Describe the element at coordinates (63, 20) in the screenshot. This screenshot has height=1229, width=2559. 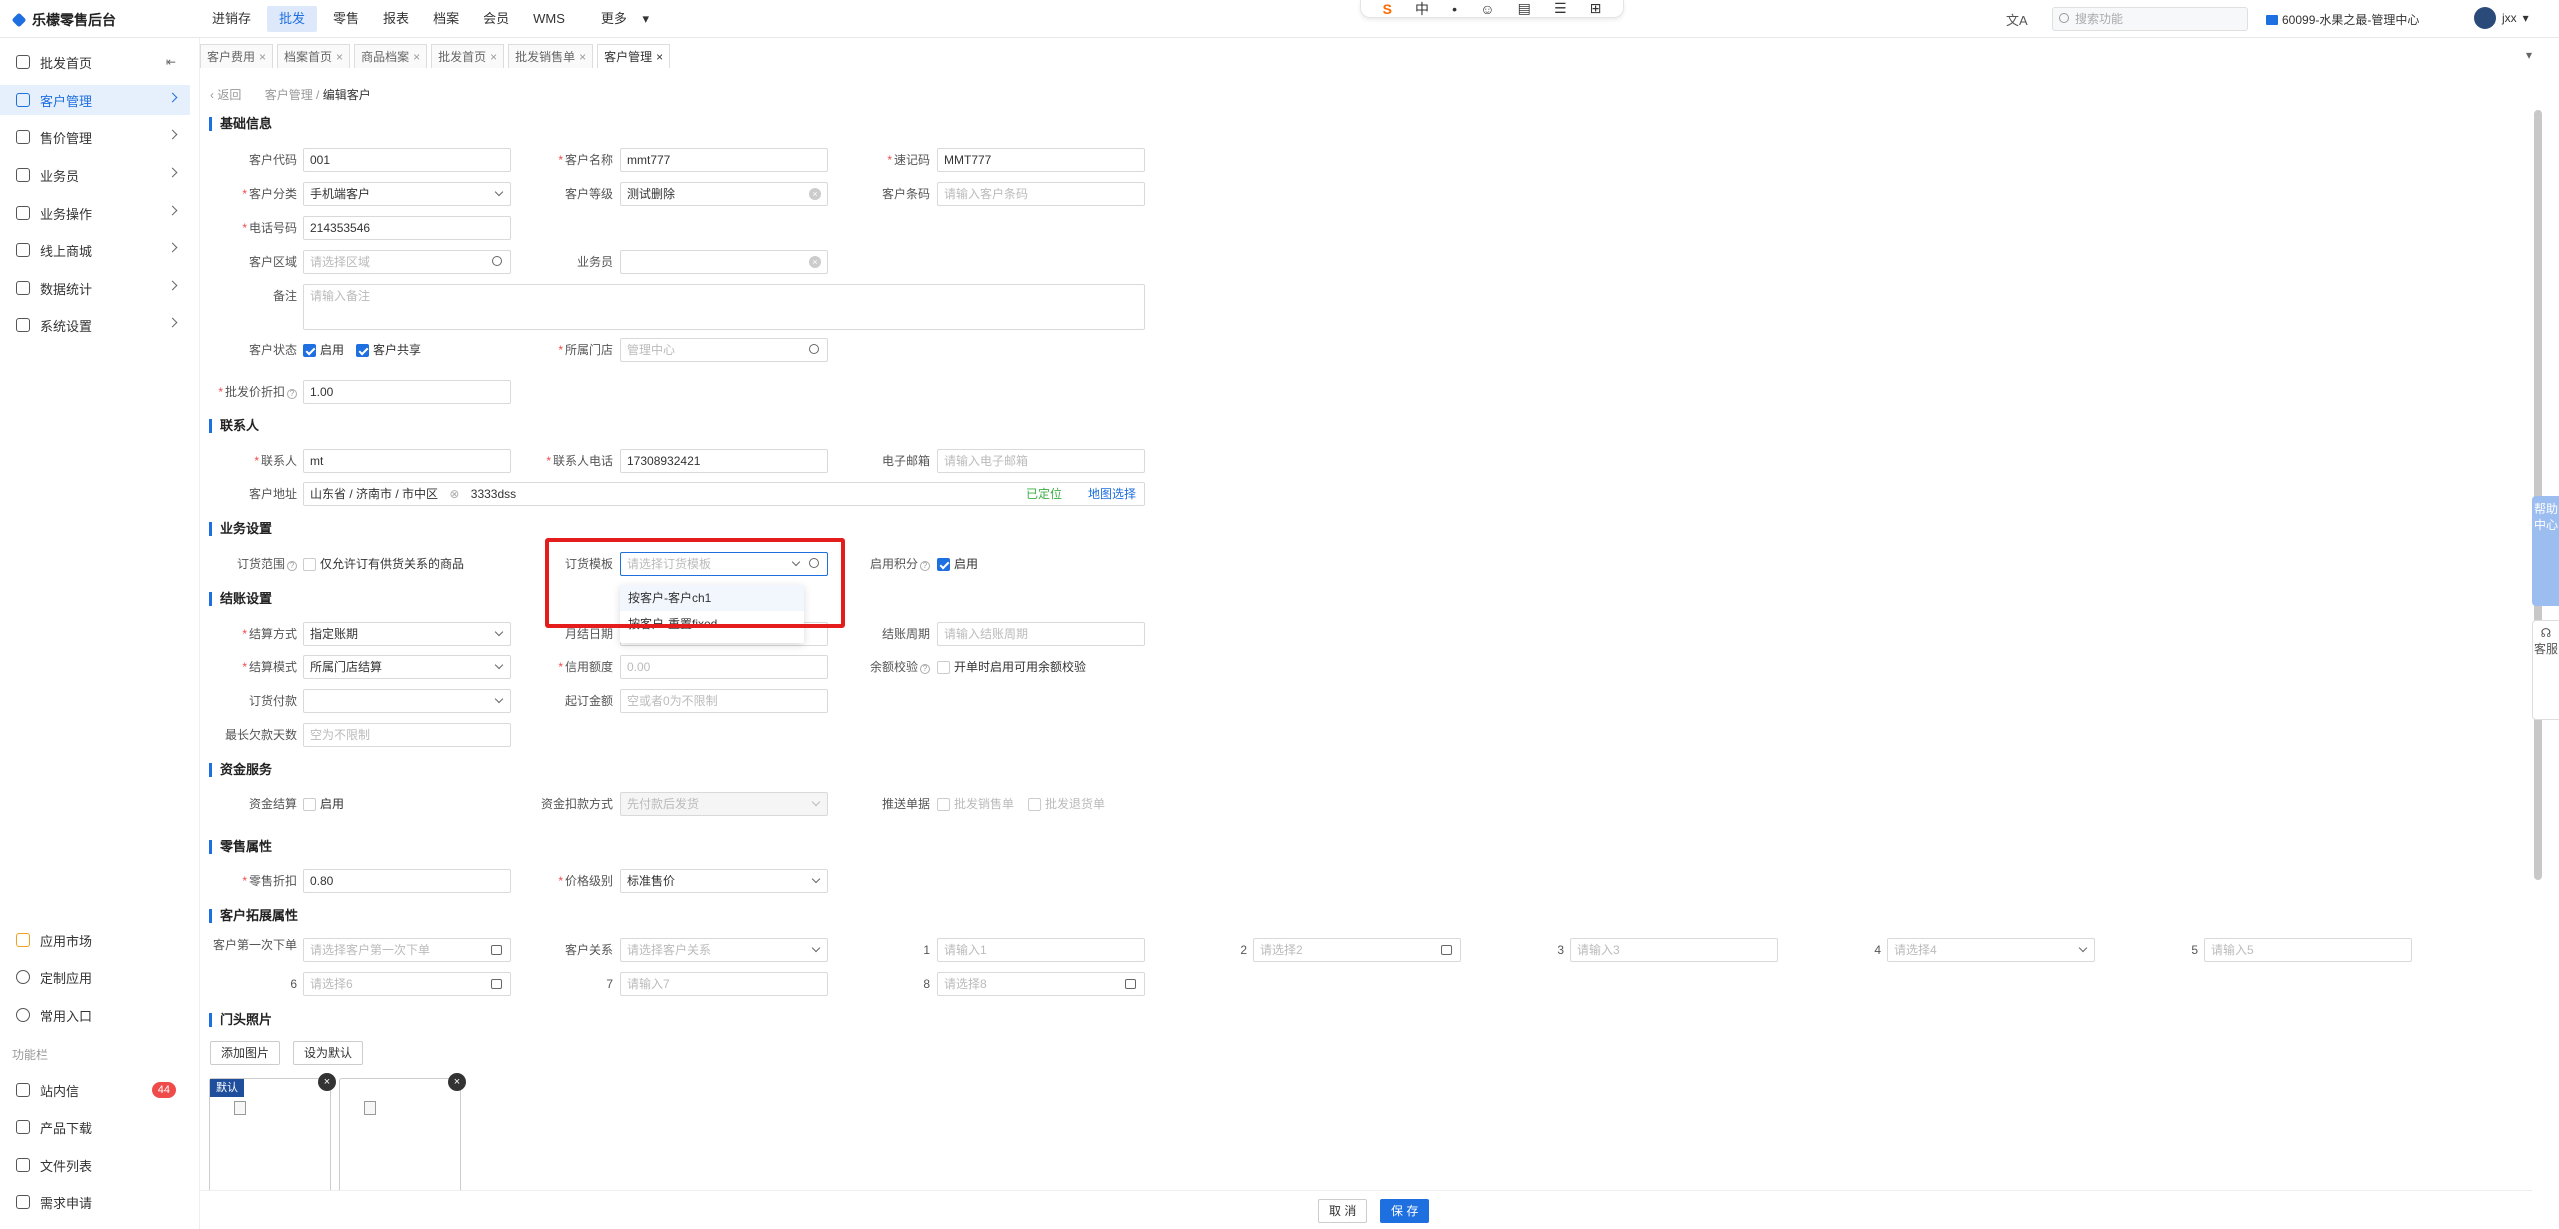
I see `app-logo: 乐檬零售后台` at that location.